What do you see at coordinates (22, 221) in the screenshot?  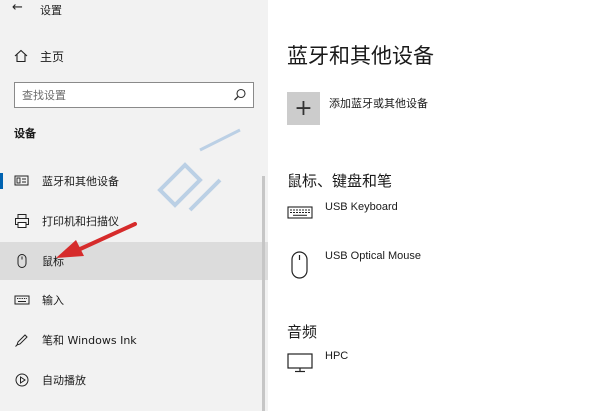 I see `printer-icon` at bounding box center [22, 221].